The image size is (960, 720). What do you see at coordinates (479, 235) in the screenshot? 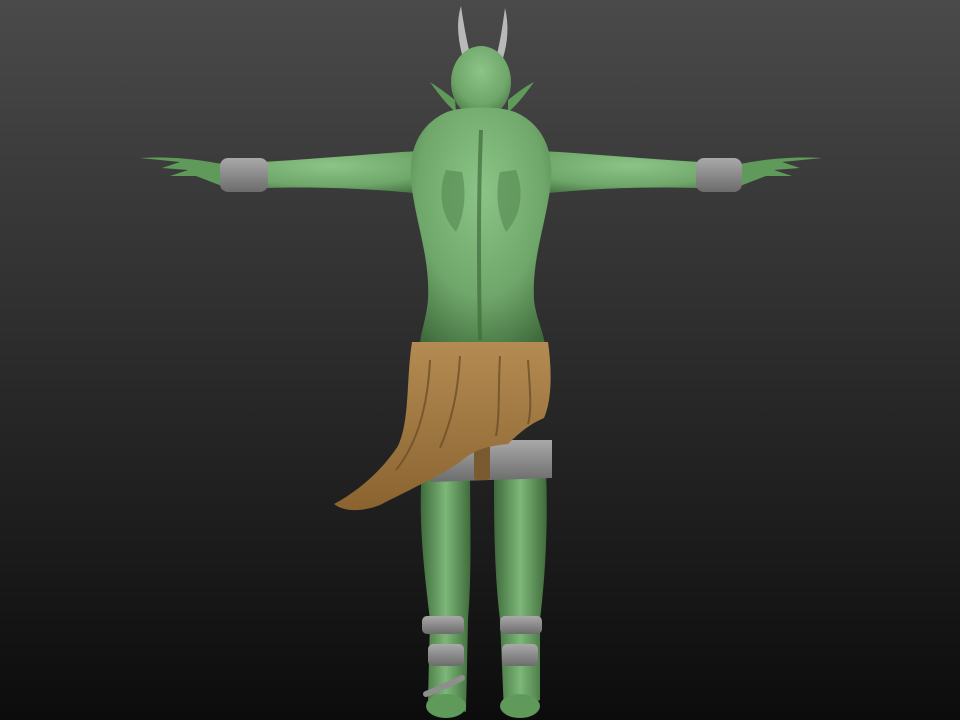
I see `spine-shadow` at bounding box center [479, 235].